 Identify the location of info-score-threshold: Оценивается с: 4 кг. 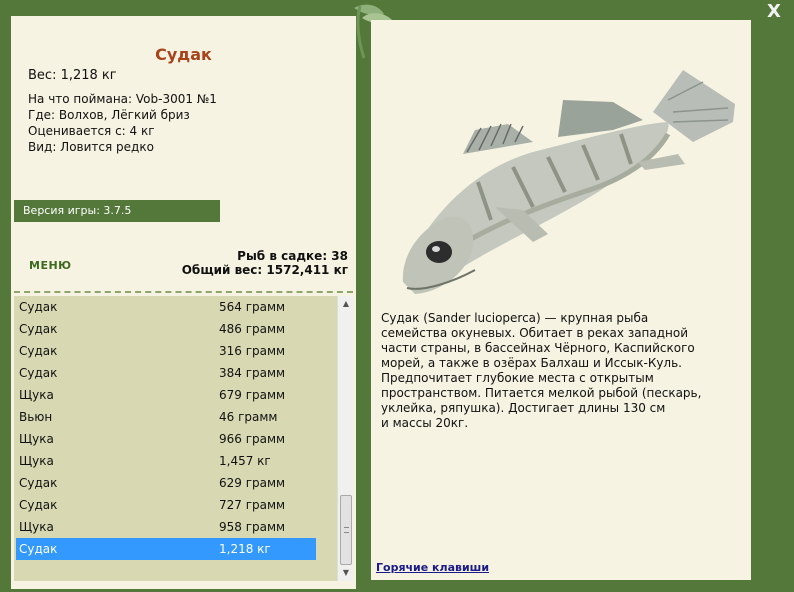
(91, 131).